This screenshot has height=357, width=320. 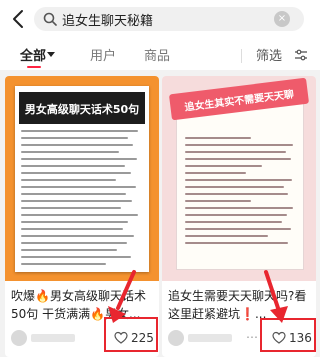 I want to click on more-icon: ⋯, so click(x=252, y=337).